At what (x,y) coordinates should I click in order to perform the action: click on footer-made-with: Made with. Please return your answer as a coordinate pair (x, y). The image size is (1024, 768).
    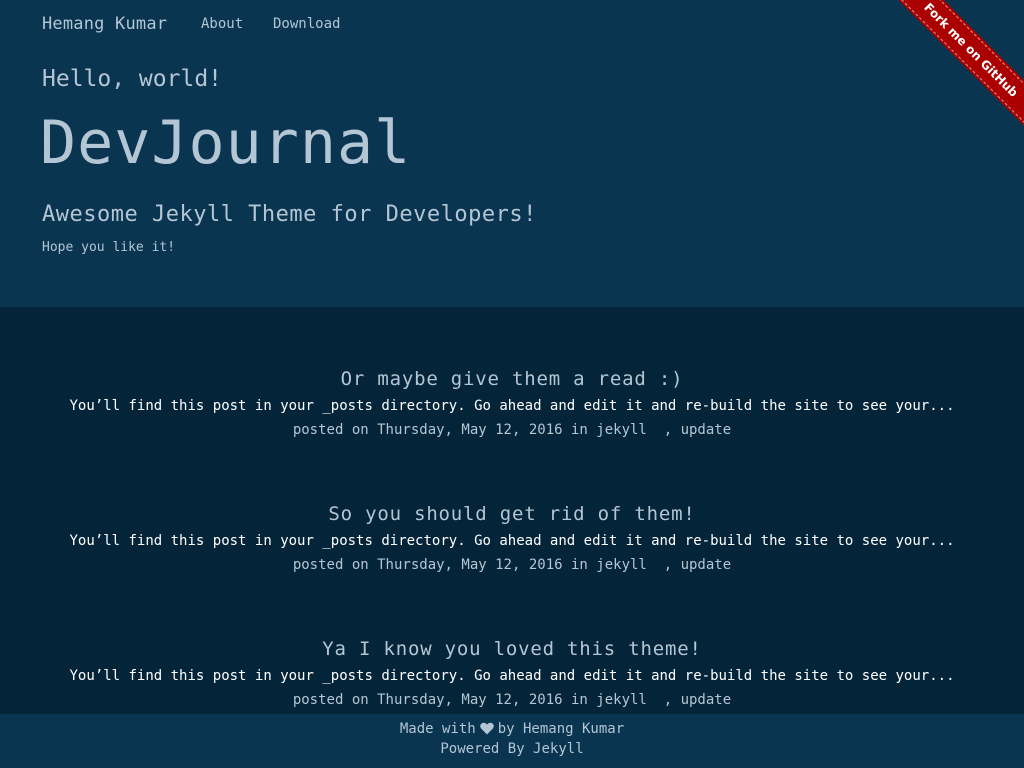
    Looking at the image, I should click on (437, 729).